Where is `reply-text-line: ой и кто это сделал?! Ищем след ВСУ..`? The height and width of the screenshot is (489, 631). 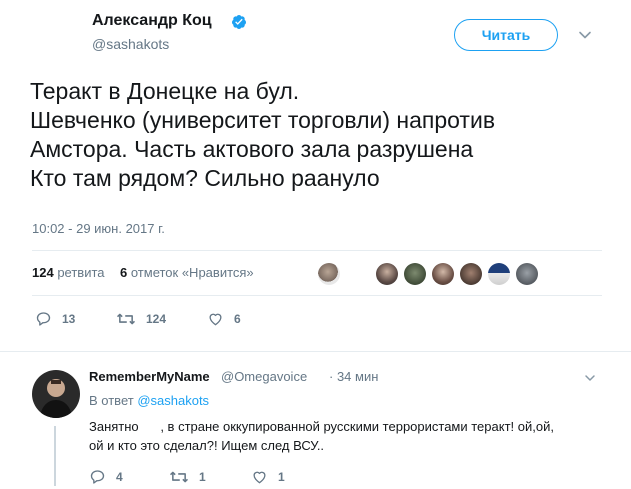 reply-text-line: ой и кто это сделал?! Ищем след ВСУ.. is located at coordinates (207, 445).